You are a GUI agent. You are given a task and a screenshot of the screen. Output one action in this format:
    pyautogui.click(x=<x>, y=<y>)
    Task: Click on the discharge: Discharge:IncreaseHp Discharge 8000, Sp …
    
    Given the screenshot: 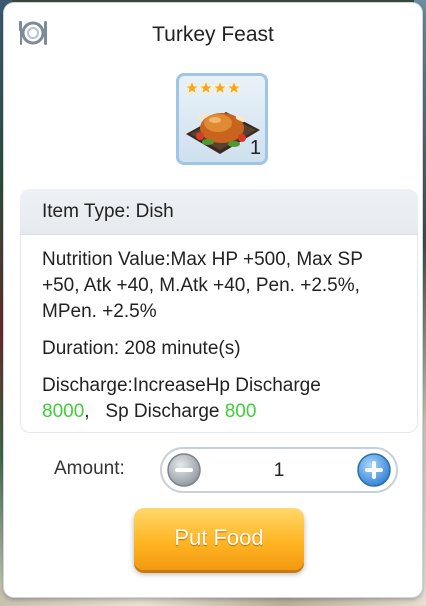 What is the action you would take?
    pyautogui.click(x=227, y=399)
    